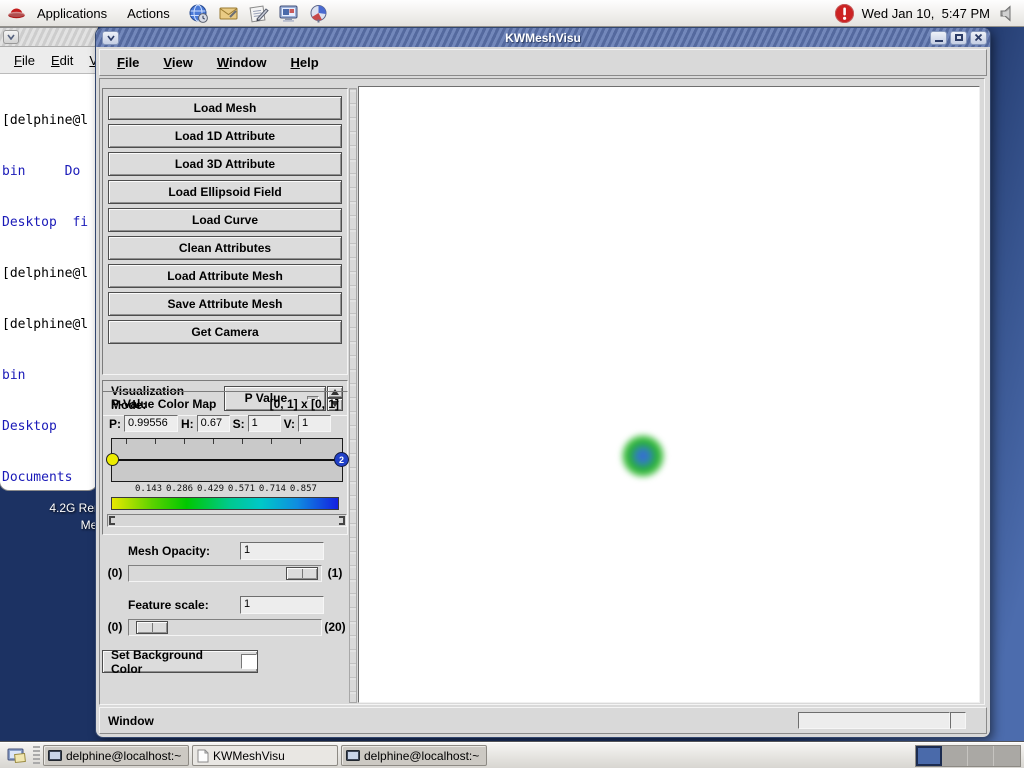 The width and height of the screenshot is (1024, 768). I want to click on curve-point-end: 2, so click(341, 459).